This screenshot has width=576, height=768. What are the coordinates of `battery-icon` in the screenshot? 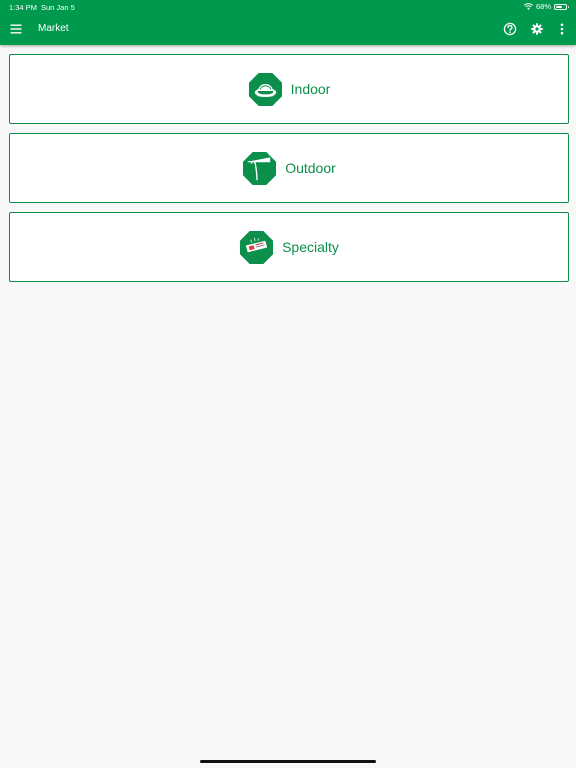 It's located at (561, 6).